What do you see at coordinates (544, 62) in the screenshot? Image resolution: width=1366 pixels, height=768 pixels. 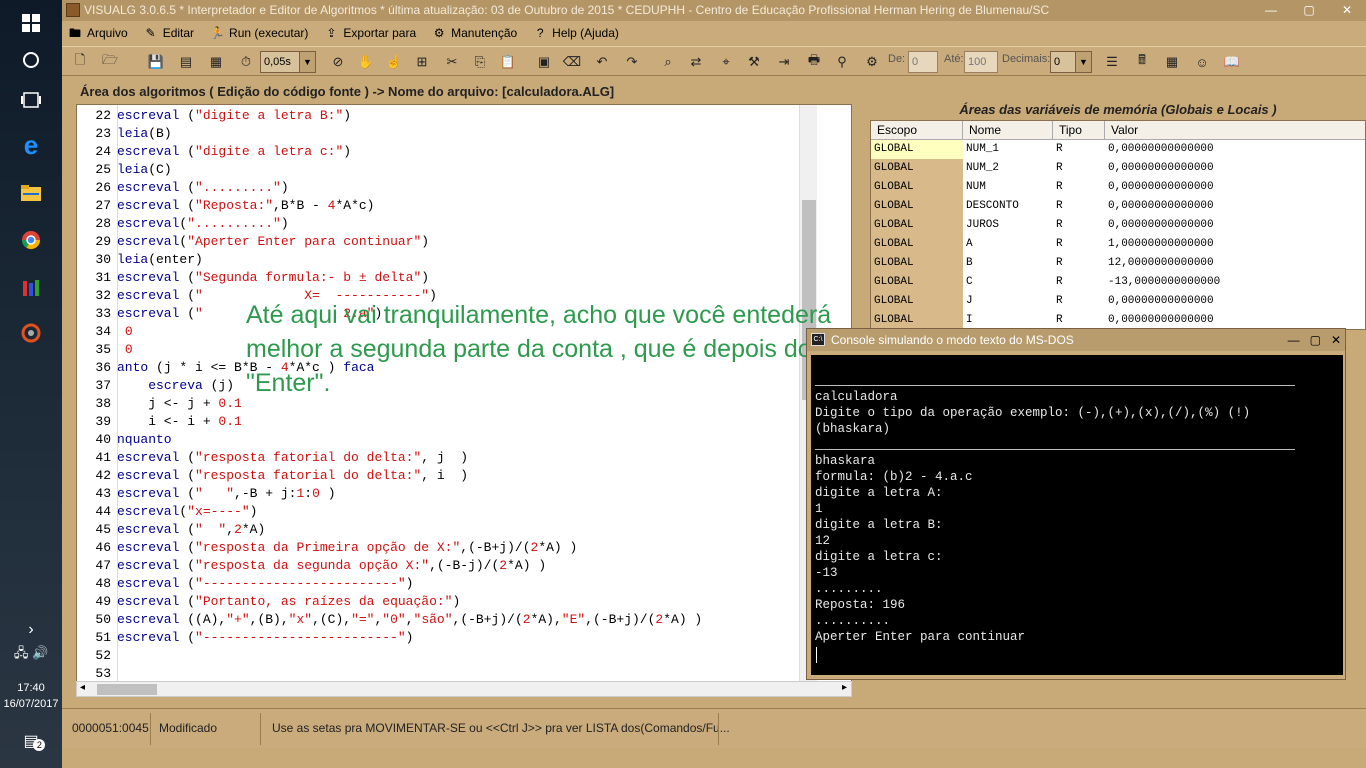 I see `select-all-icon: ▣` at bounding box center [544, 62].